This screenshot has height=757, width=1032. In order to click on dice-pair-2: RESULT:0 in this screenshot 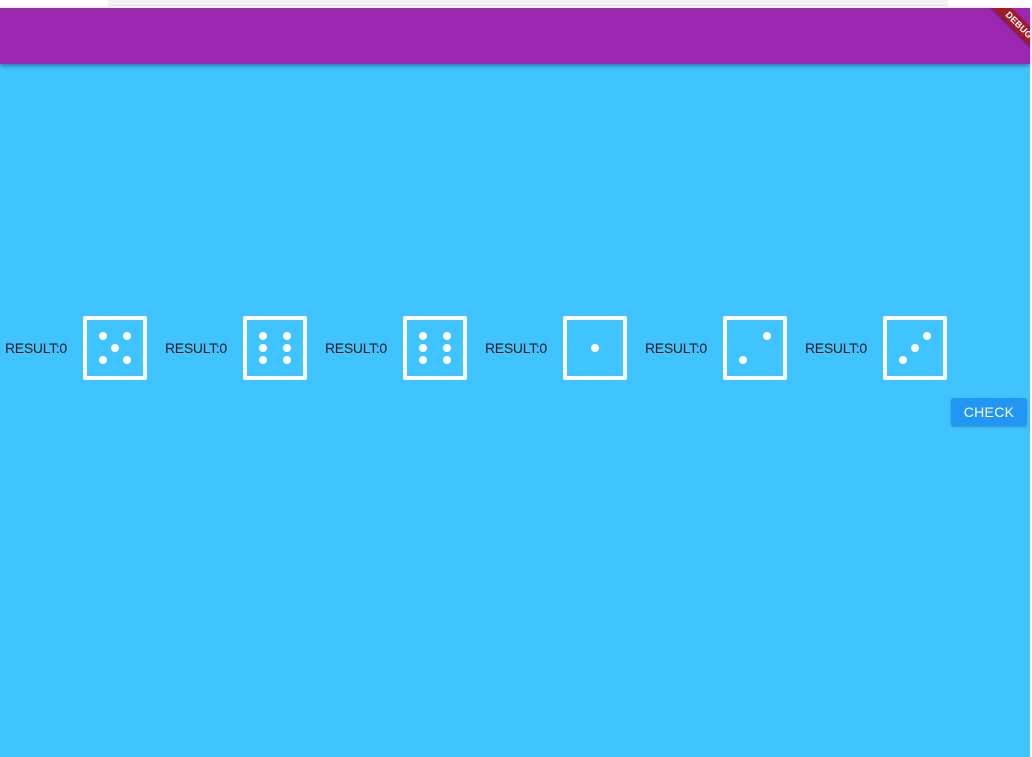, I will do `click(240, 348)`.